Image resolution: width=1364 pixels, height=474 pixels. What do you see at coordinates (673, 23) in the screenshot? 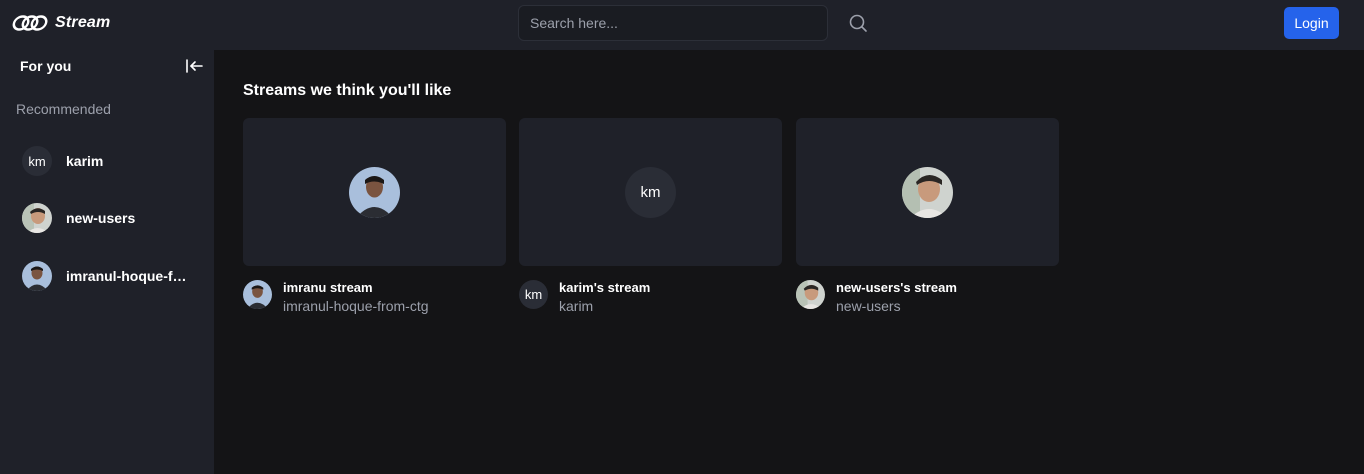
I see `search-input` at bounding box center [673, 23].